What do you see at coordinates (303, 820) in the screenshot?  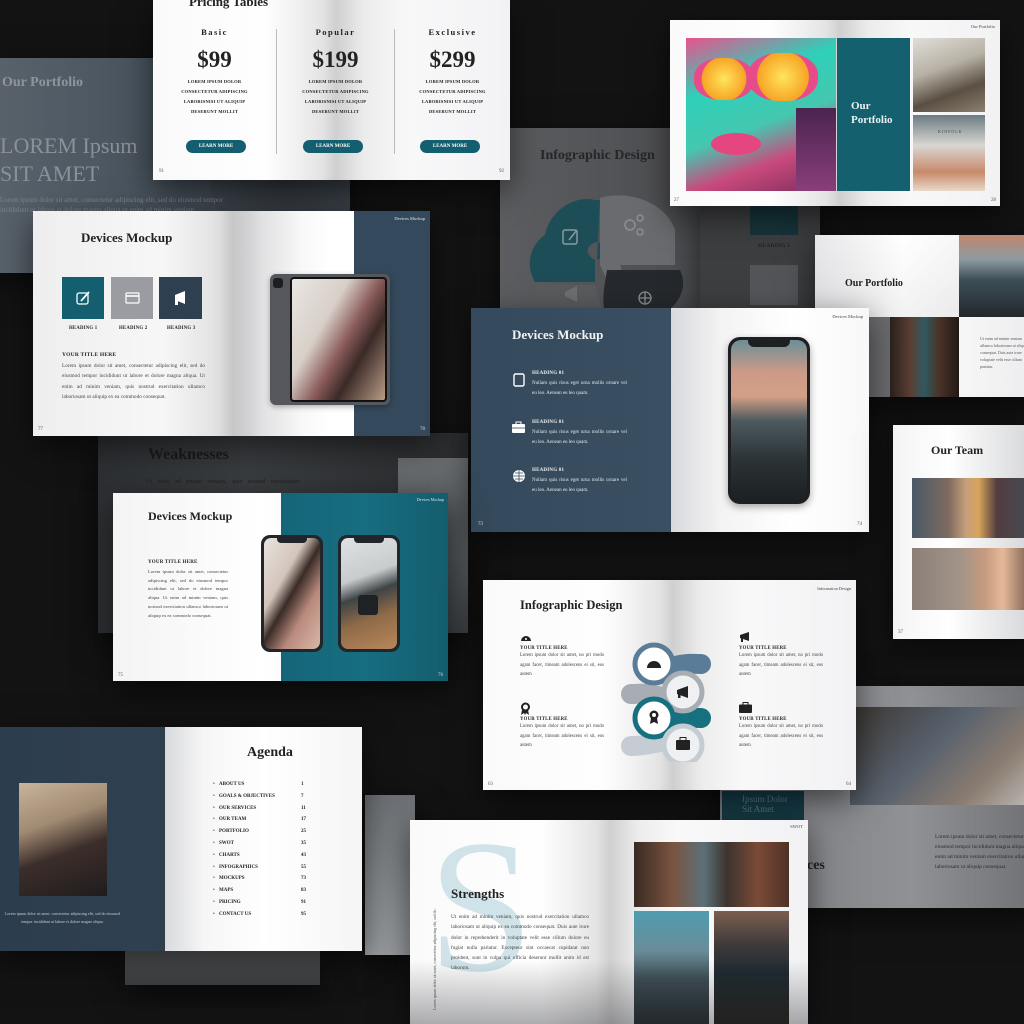 I see `agenda-item-page: 17` at bounding box center [303, 820].